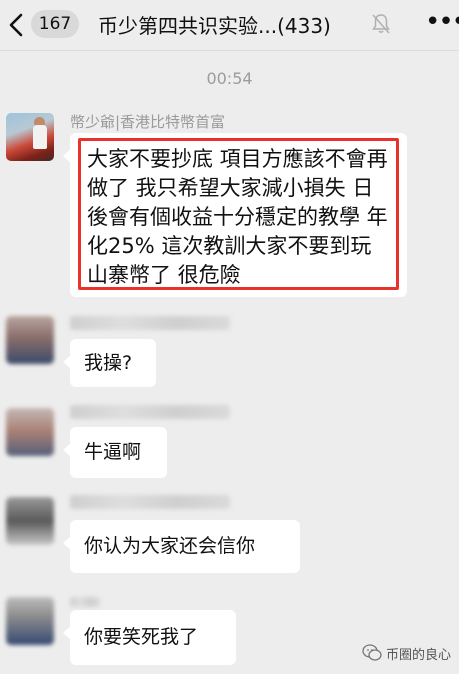 The width and height of the screenshot is (459, 674). Describe the element at coordinates (181, 546) in the screenshot. I see `message-bubble: 你认为大家还会信你` at that location.